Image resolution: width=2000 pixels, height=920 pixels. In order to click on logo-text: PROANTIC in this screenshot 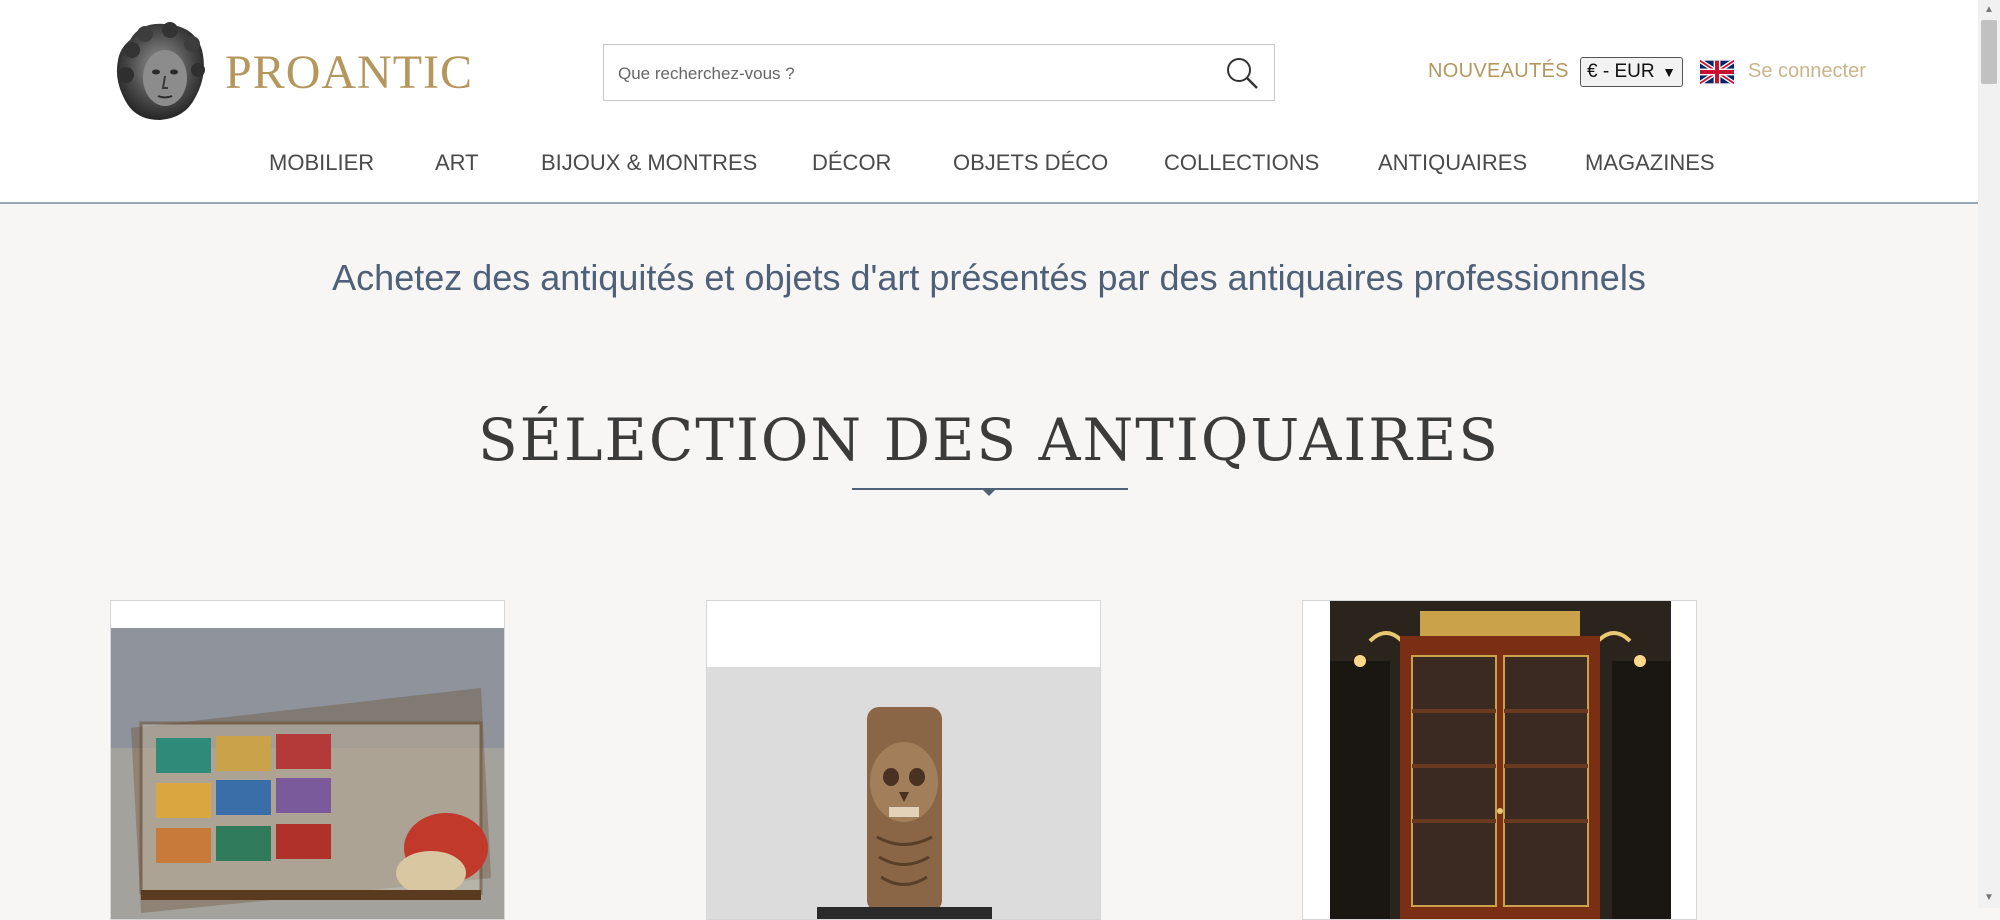, I will do `click(349, 73)`.